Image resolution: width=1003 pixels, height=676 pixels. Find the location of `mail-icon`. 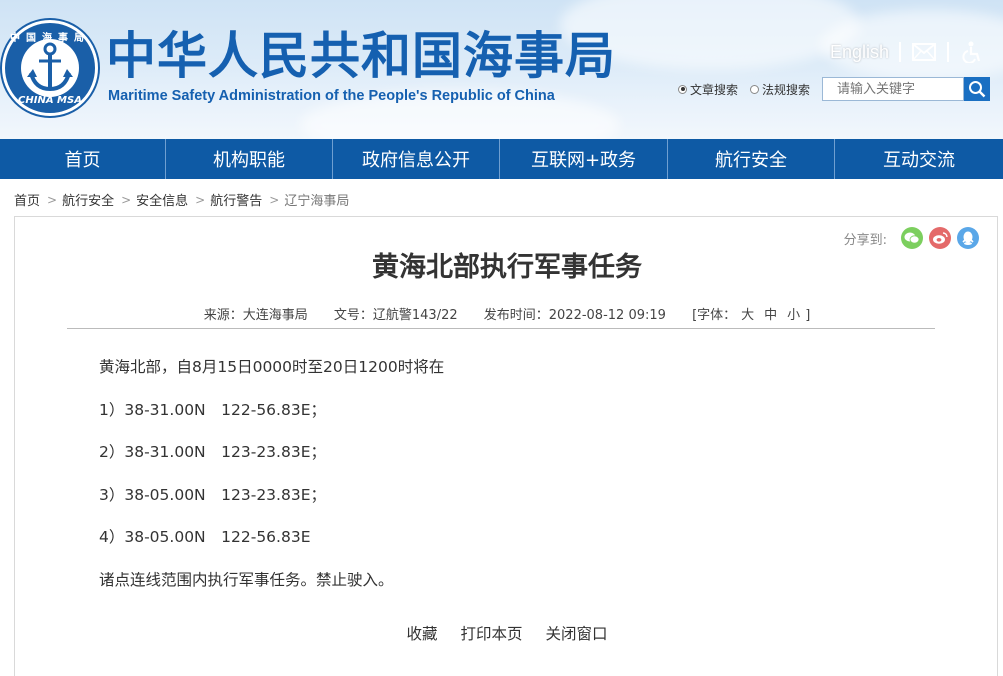

mail-icon is located at coordinates (924, 52).